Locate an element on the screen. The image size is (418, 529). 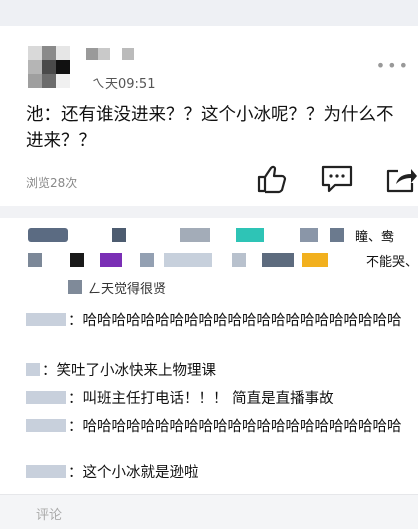
view-count: 浏览28次 is located at coordinates (52, 183).